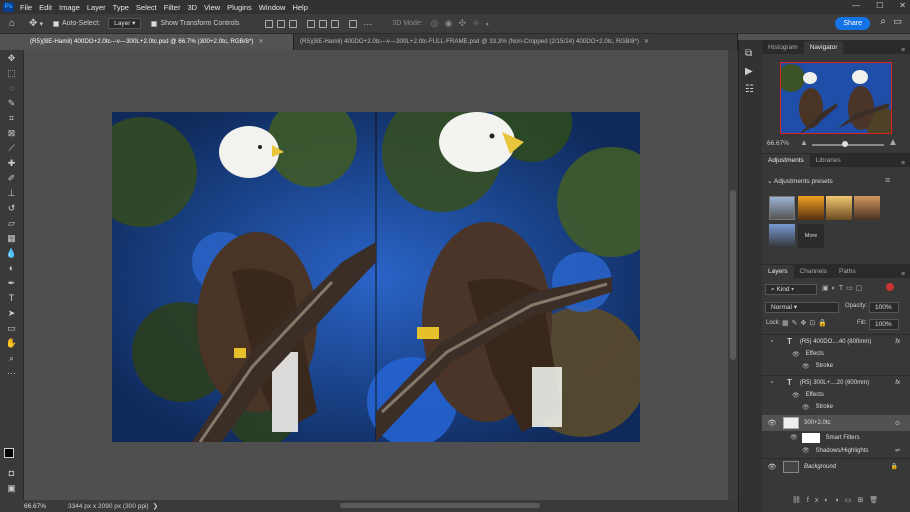 The image size is (910, 512). Describe the element at coordinates (884, 307) in the screenshot. I see `opacity-field: 100%` at that location.